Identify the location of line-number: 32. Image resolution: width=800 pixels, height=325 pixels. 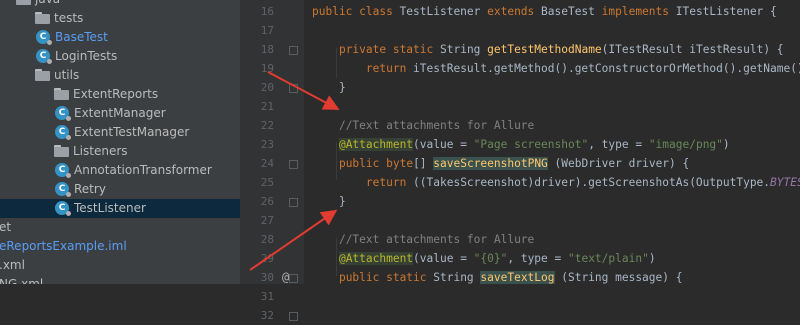
(267, 315).